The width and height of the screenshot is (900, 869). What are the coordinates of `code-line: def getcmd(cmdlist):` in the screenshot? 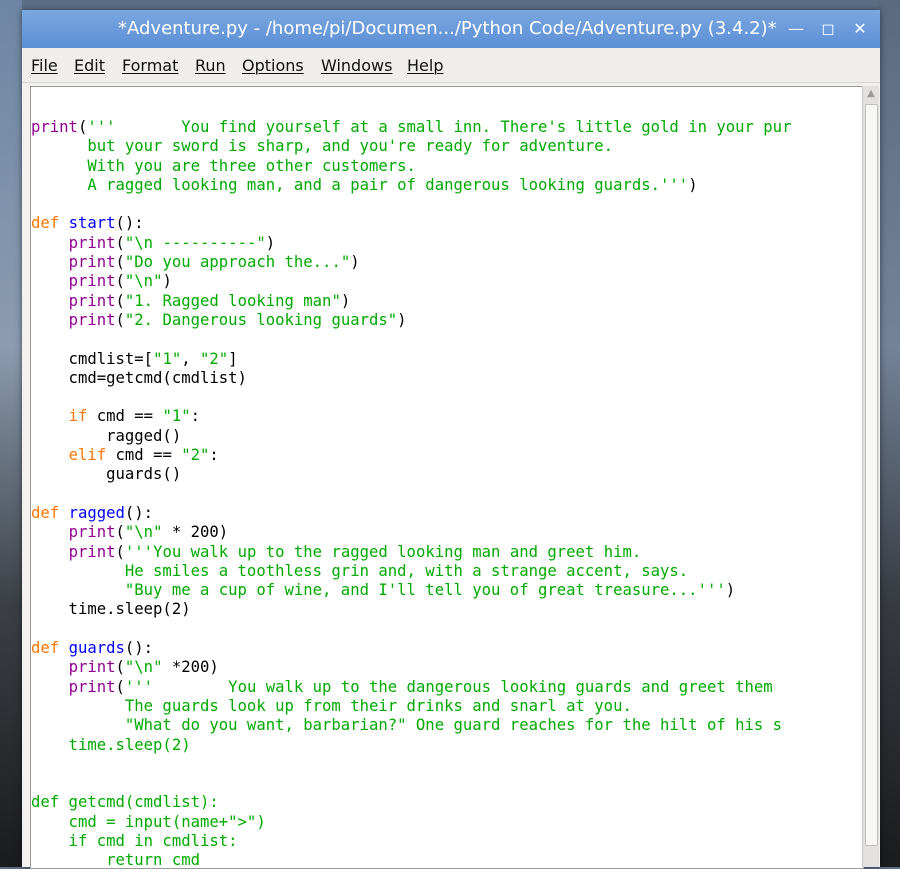 It's located at (411, 802).